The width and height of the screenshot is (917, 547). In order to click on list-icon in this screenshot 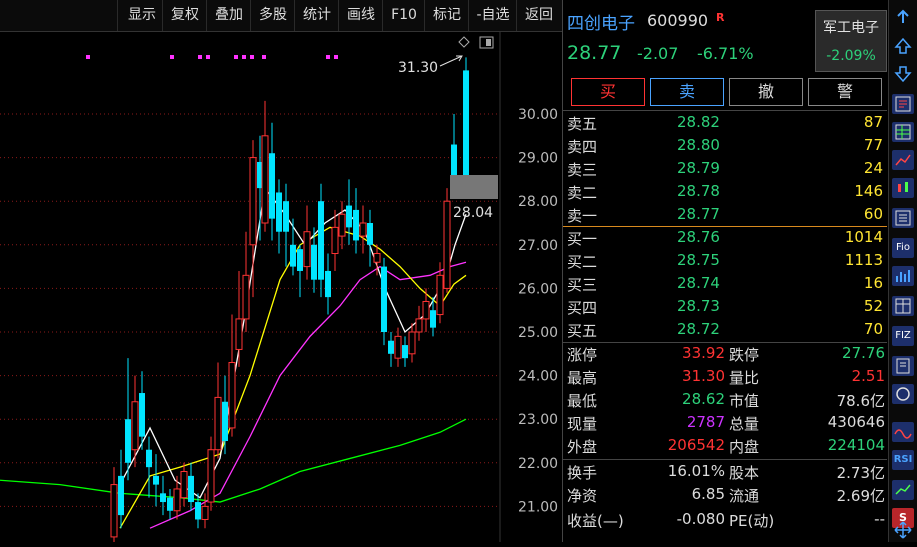, I will do `click(903, 218)`.